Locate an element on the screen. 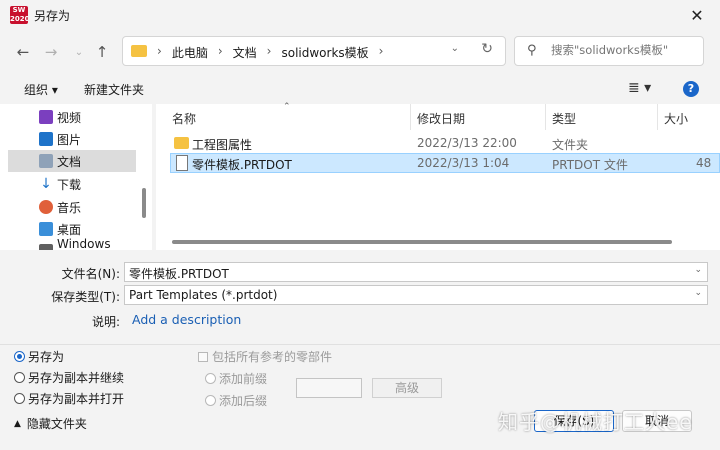 The width and height of the screenshot is (720, 450). column-header-date: 修改日期 is located at coordinates (441, 118).